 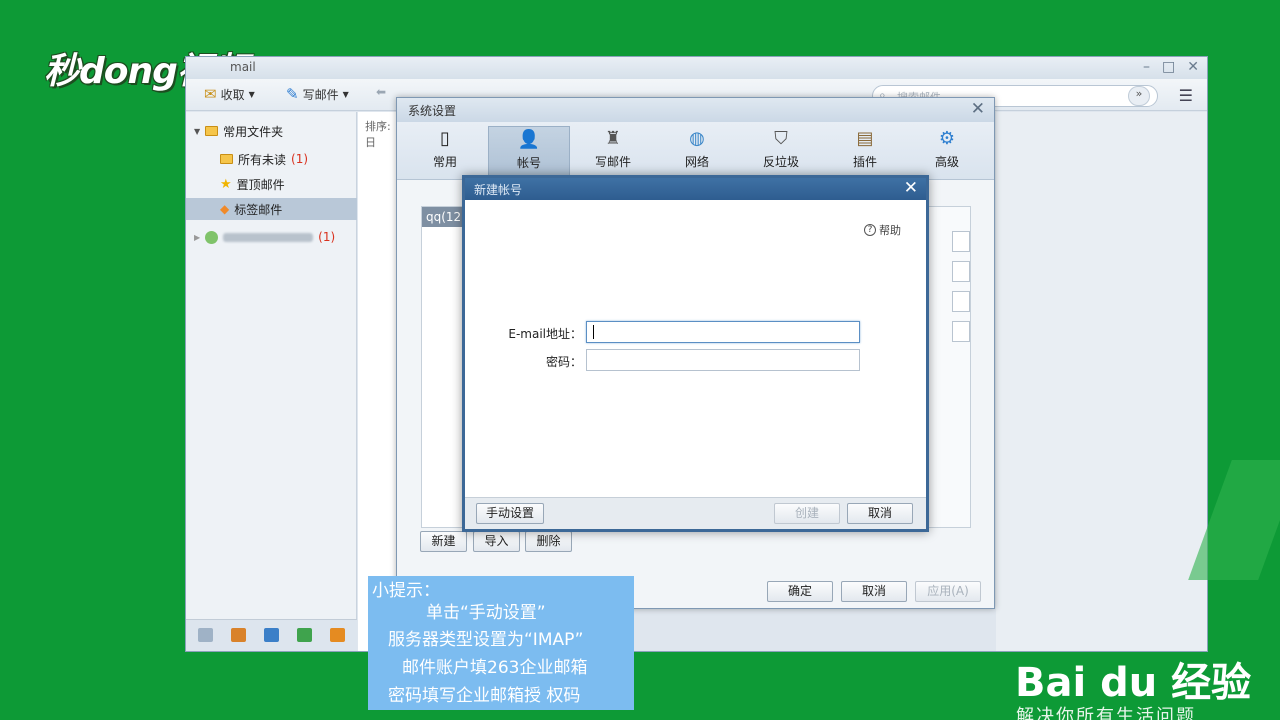 I want to click on password-field, so click(x=723, y=360).